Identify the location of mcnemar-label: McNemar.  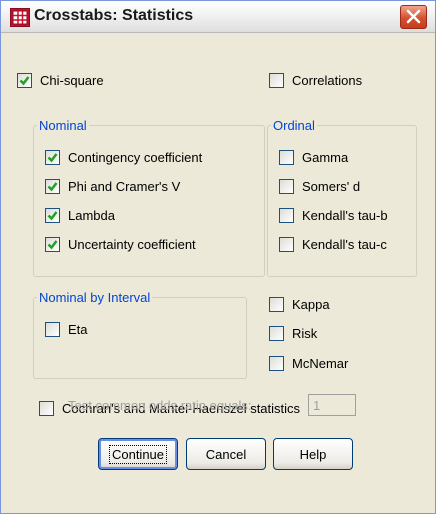
(320, 363).